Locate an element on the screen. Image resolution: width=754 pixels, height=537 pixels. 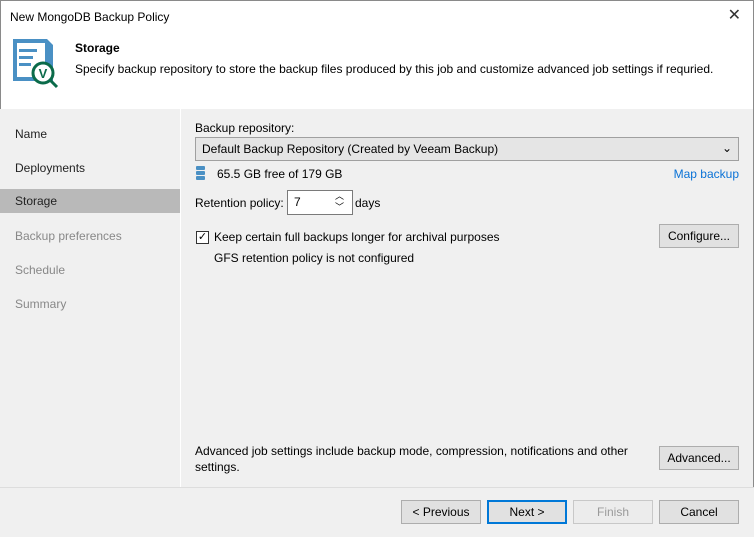
wizard-footer: < Previous Next > Finish Cancel is located at coordinates (377, 512).